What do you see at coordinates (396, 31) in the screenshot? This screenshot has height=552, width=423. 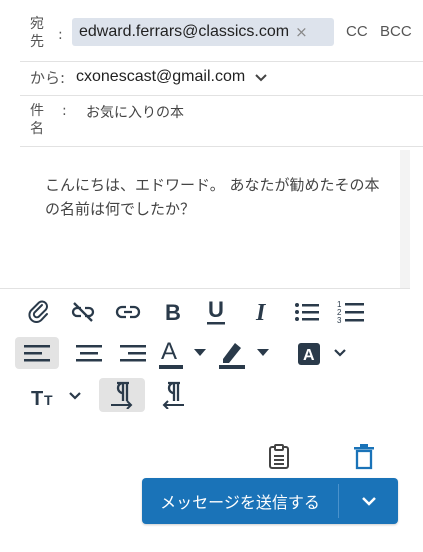 I see `bcc-button: BCC` at bounding box center [396, 31].